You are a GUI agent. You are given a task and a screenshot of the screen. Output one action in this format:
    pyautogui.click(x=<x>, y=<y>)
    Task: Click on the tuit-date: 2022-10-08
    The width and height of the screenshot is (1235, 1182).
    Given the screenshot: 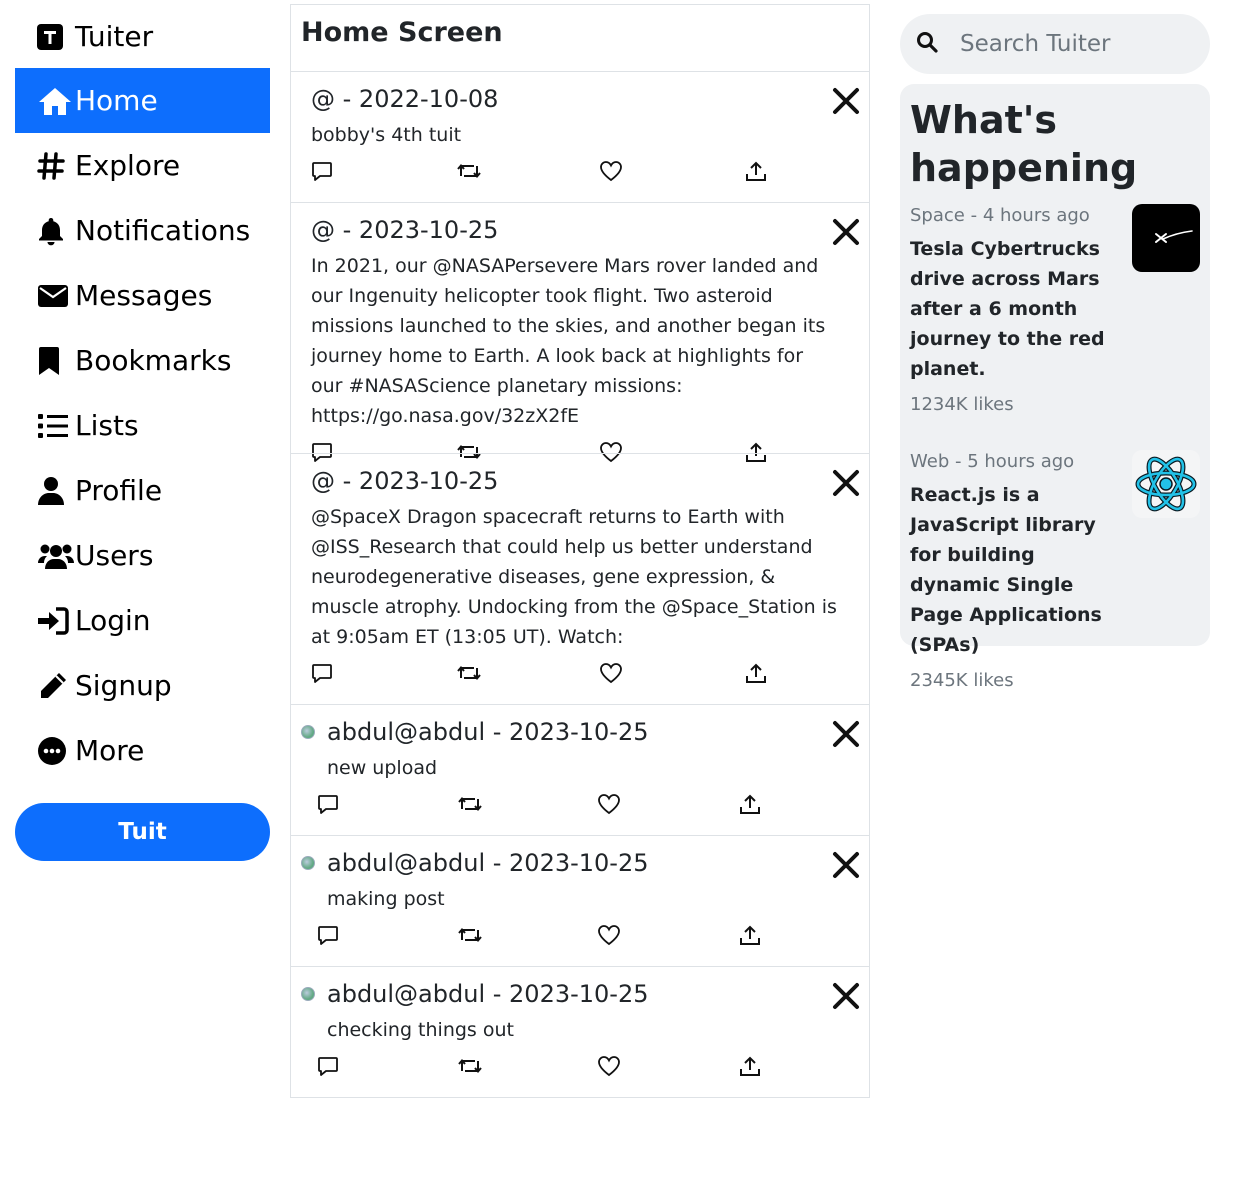 What is the action you would take?
    pyautogui.click(x=428, y=99)
    